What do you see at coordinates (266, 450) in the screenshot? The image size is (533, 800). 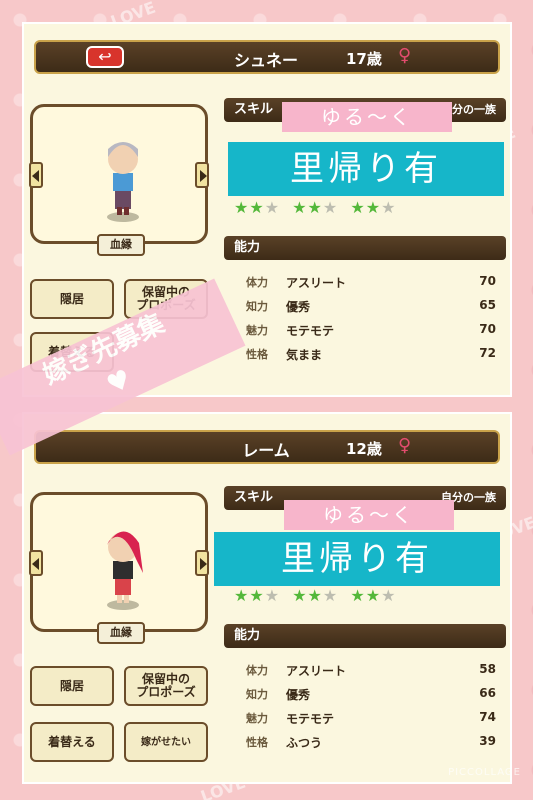 I see `character-name: レーム` at bounding box center [266, 450].